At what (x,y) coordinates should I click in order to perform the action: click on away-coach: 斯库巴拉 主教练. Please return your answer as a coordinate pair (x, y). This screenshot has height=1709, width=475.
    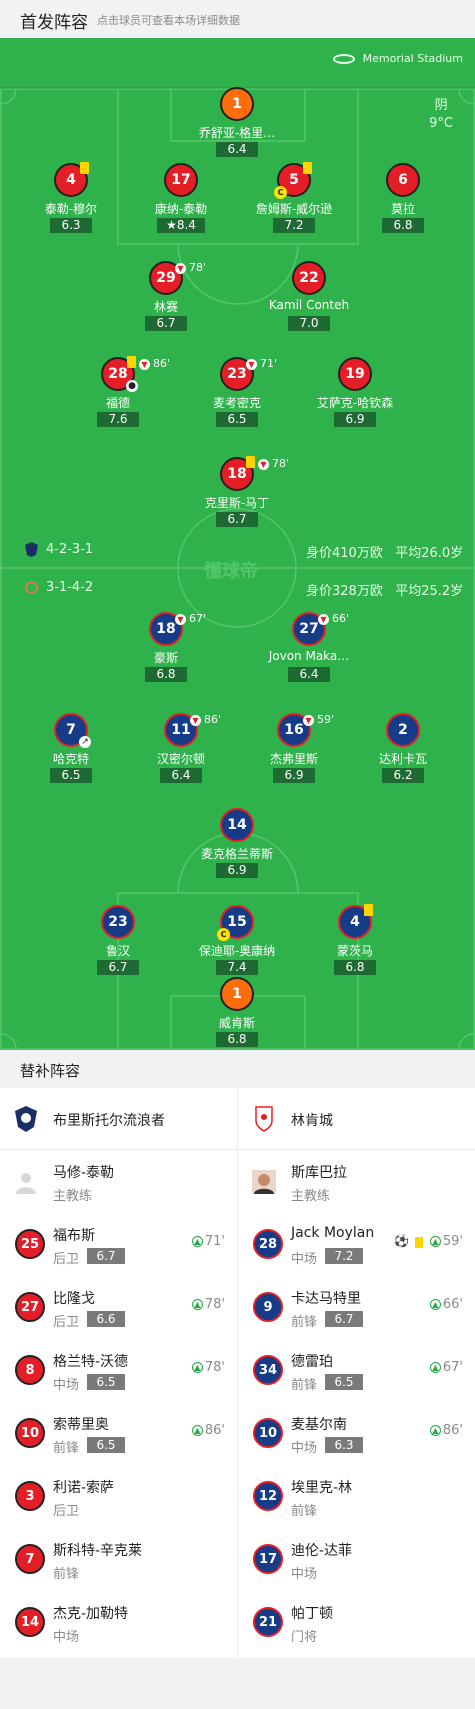
    Looking at the image, I should click on (356, 1181).